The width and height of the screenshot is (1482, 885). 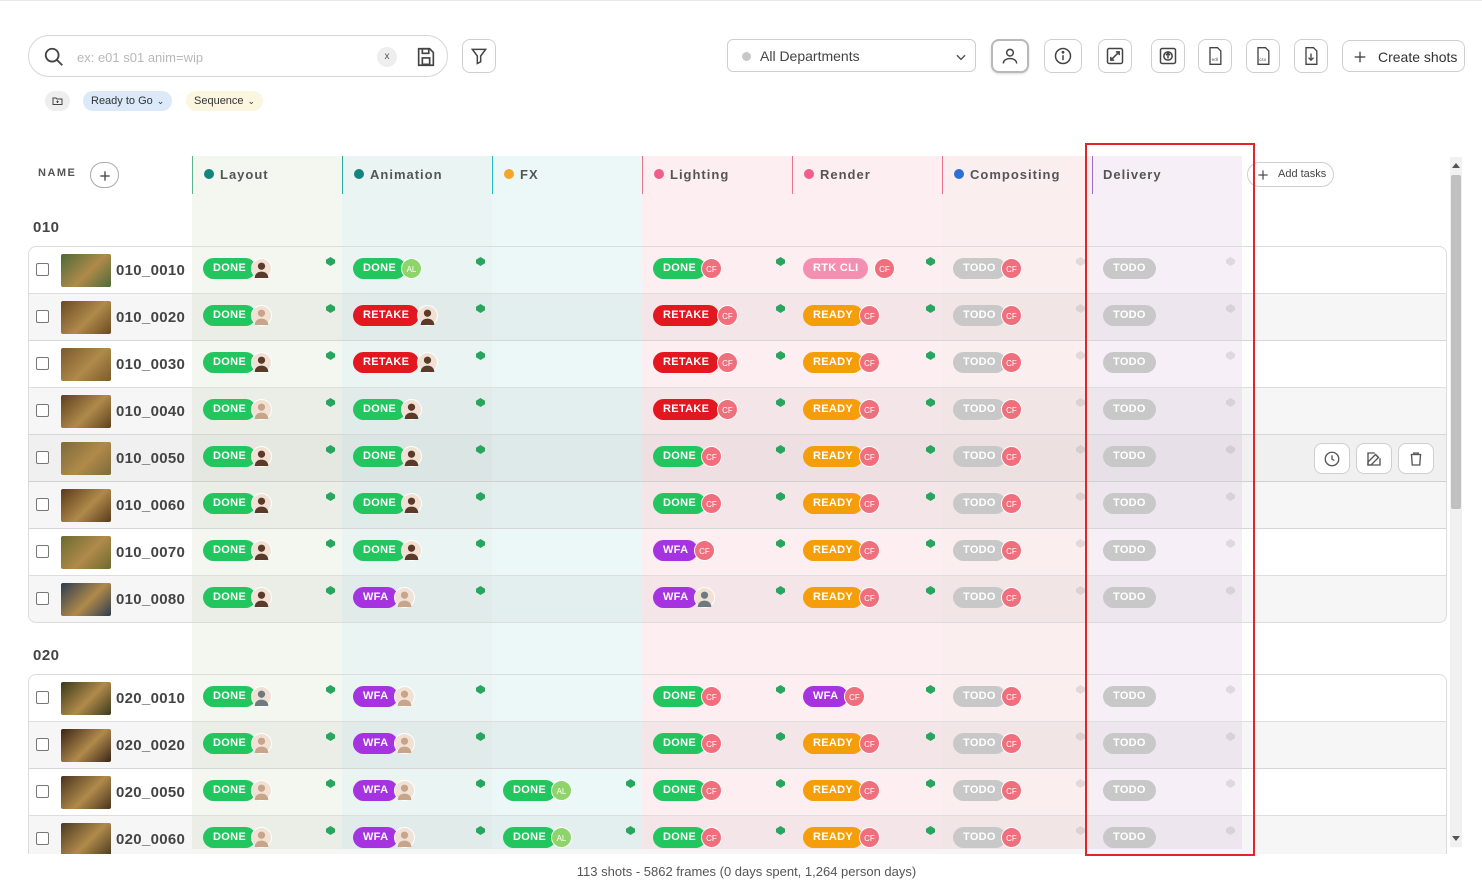 I want to click on shot-row: 010_0070 DONE DONE WFA CF READY CF TODO CF TODO, so click(x=737, y=552).